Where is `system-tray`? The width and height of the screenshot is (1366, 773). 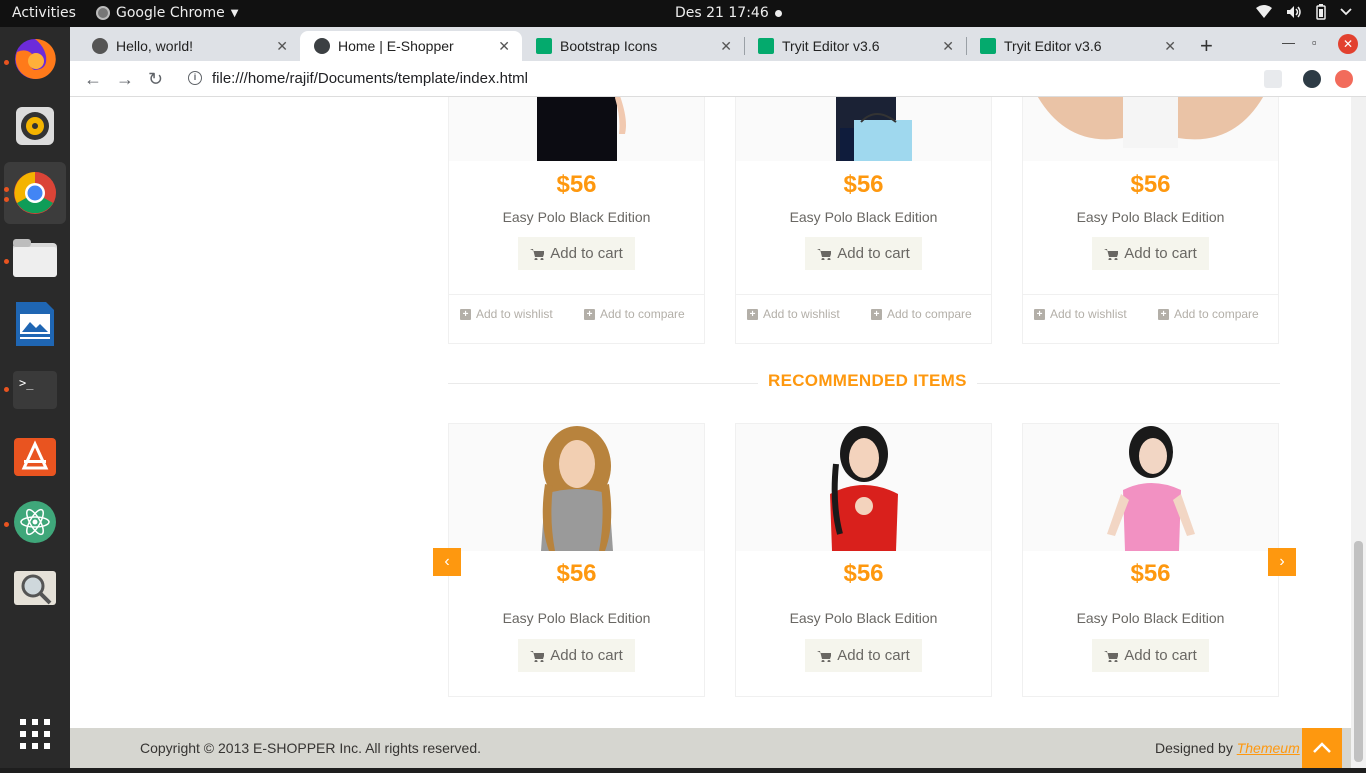
system-tray is located at coordinates (1304, 12).